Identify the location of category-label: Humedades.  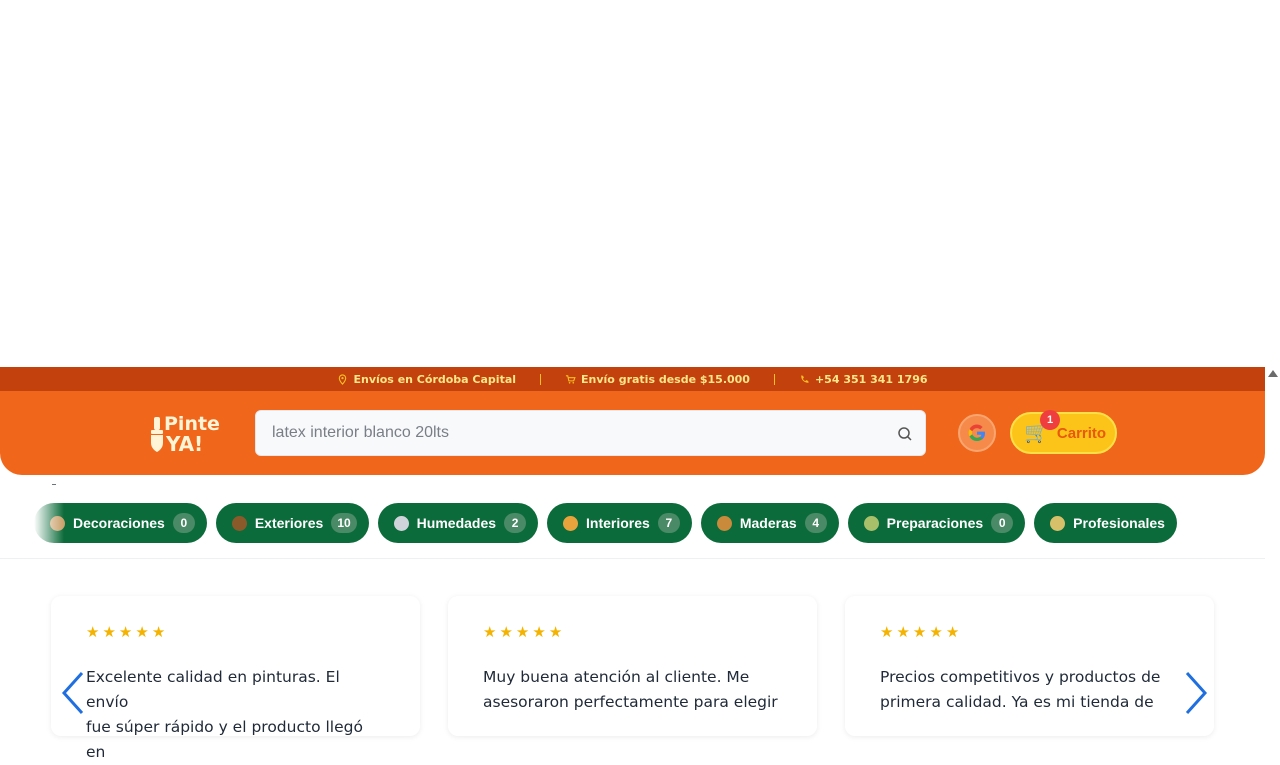
(456, 523).